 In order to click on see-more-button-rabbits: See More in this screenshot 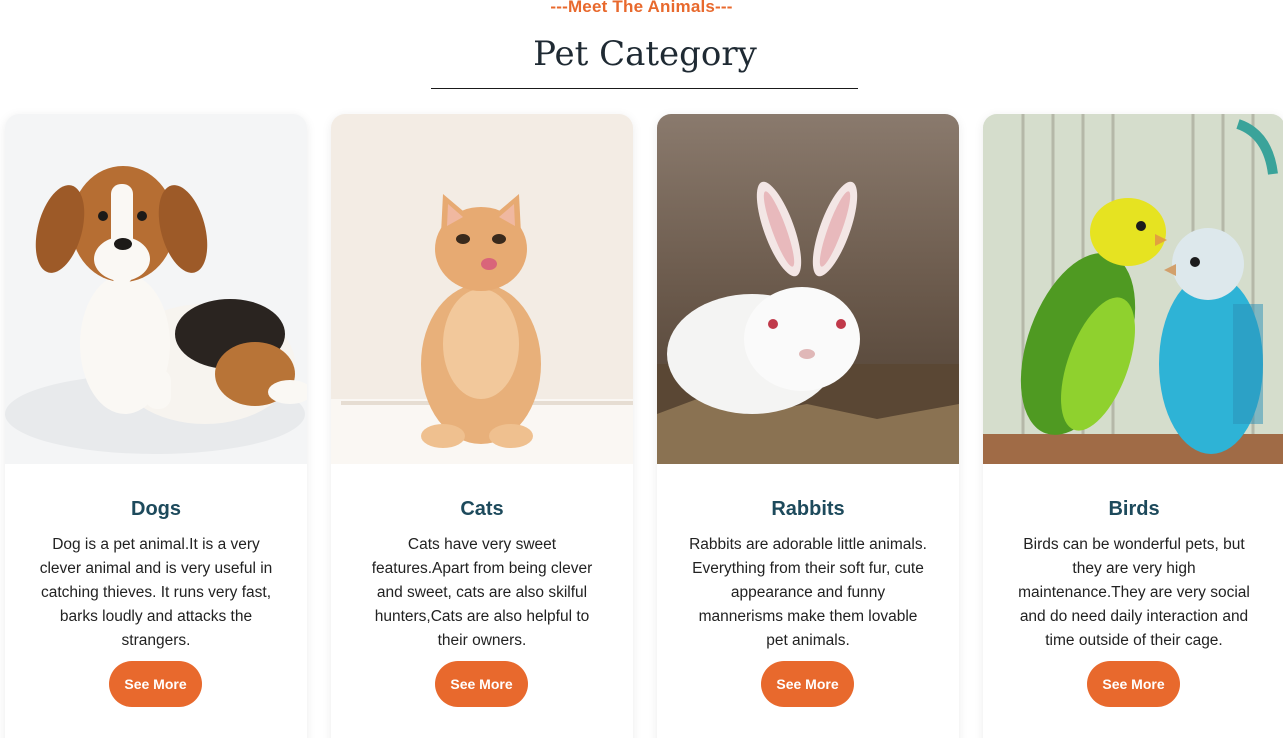, I will do `click(807, 684)`.